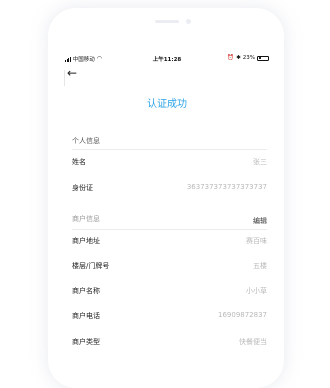  Describe the element at coordinates (169, 164) in the screenshot. I see `row-name: 姓名 张三` at that location.